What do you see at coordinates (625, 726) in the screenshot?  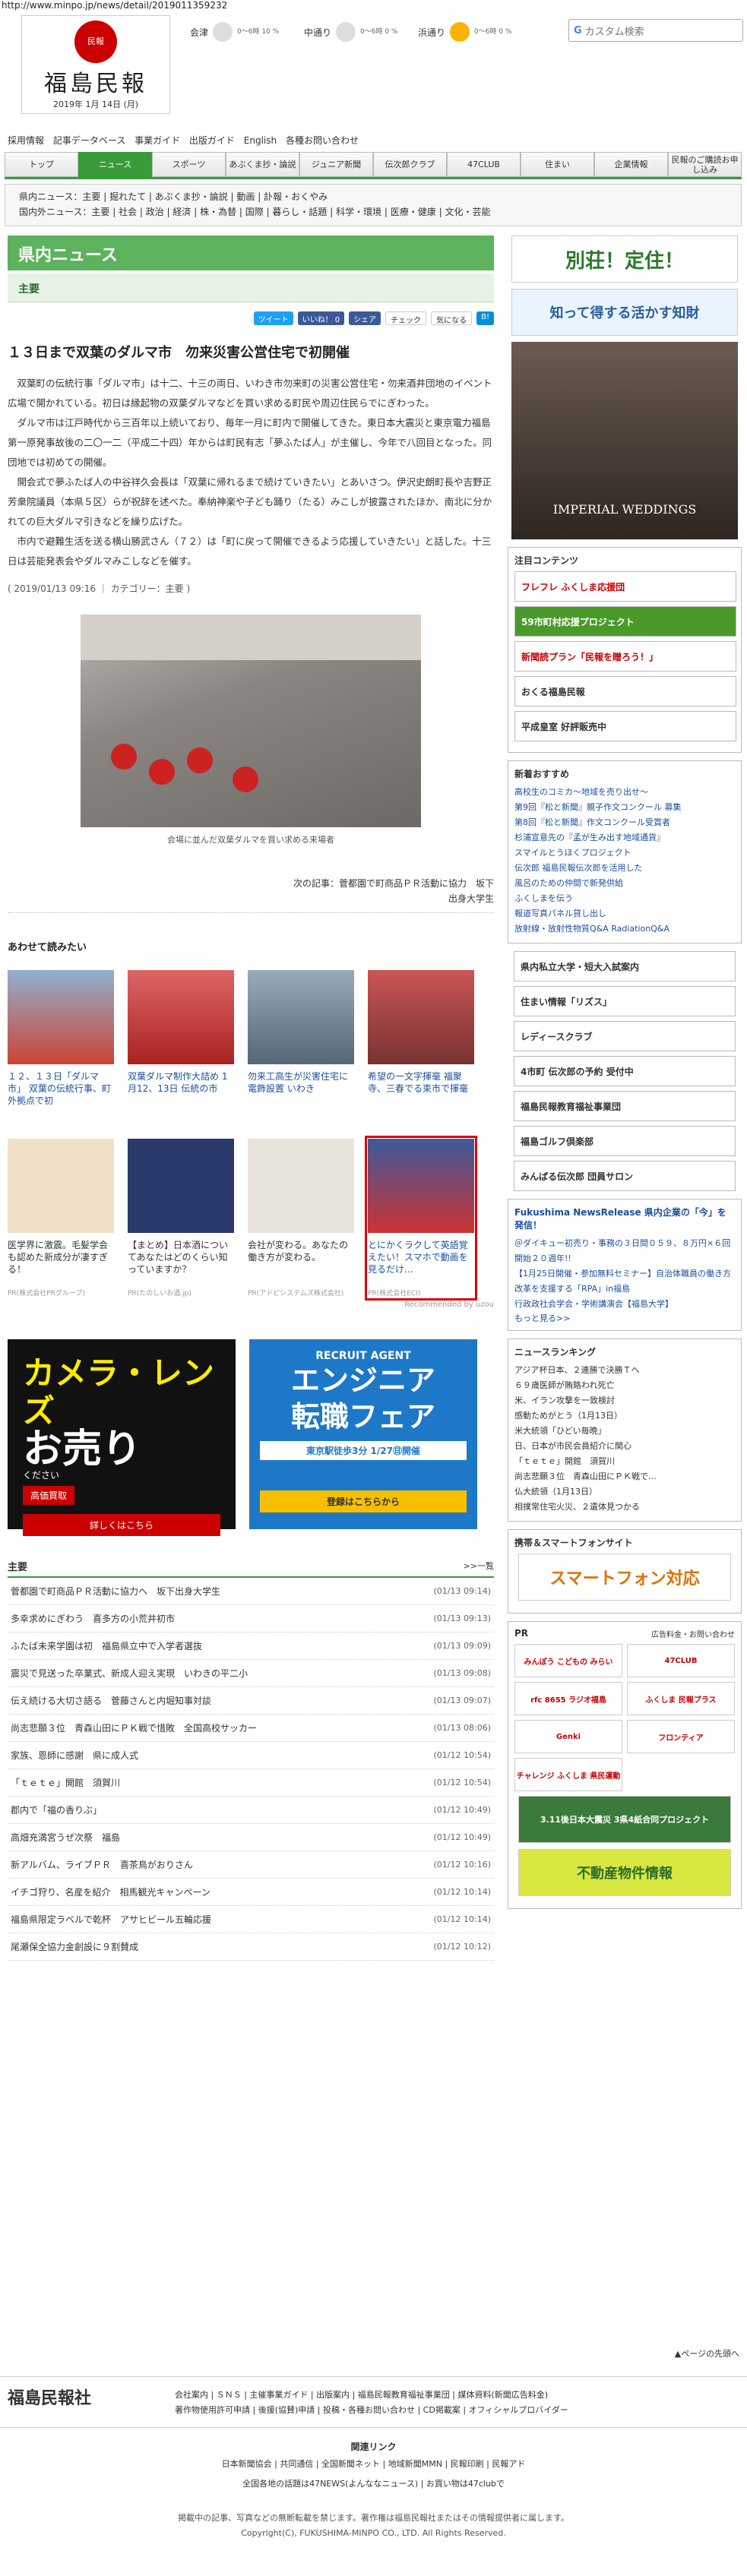 I see `focus-button: 平成皇室 好評販売中` at bounding box center [625, 726].